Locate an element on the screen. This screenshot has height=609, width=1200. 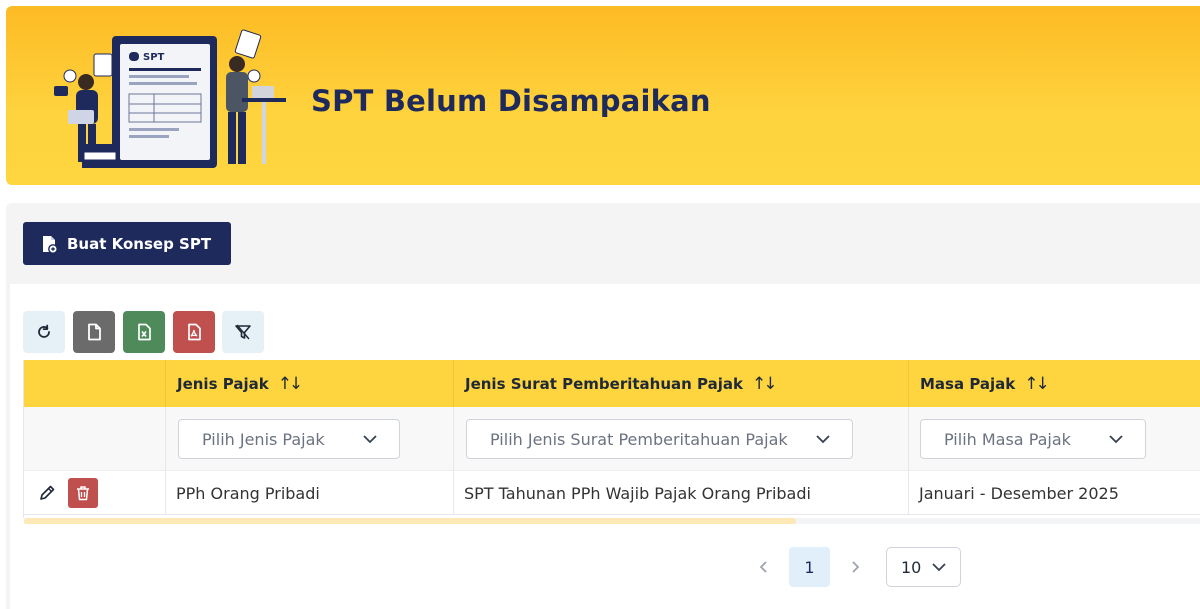
edit-button is located at coordinates (47, 493).